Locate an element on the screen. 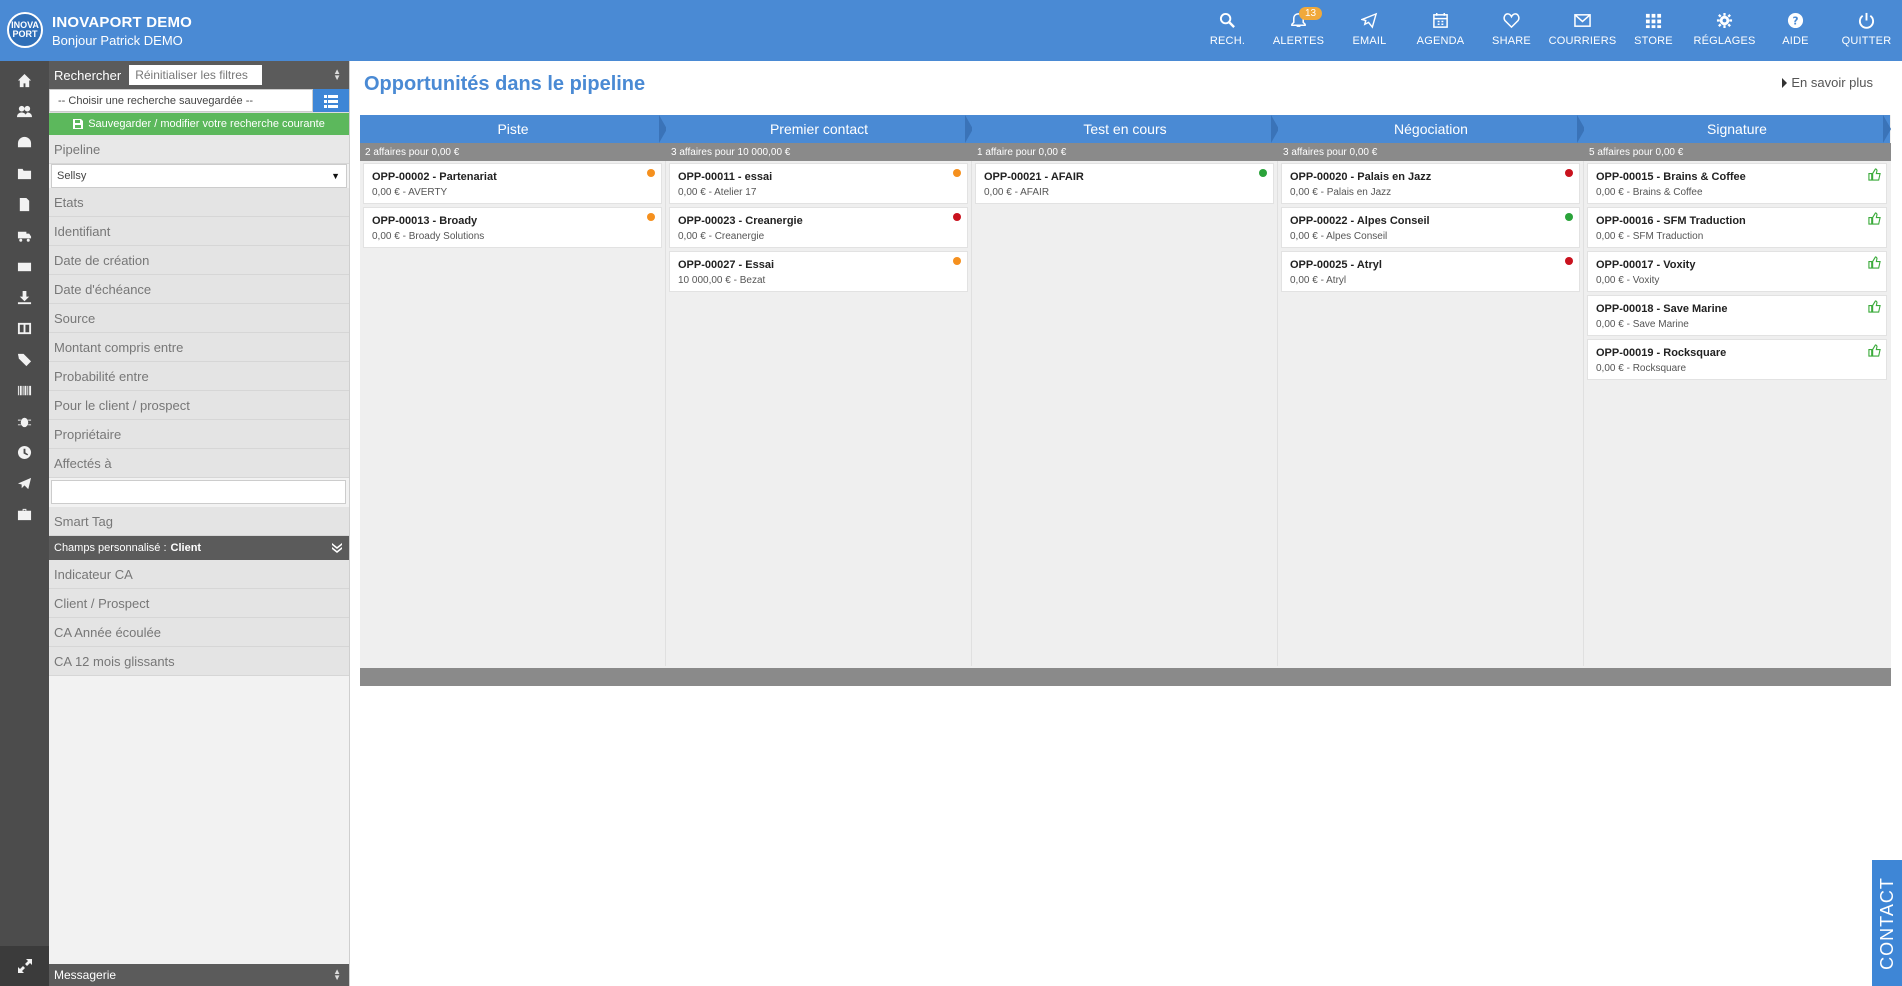  nav-search-label: RECH. is located at coordinates (1227, 41).